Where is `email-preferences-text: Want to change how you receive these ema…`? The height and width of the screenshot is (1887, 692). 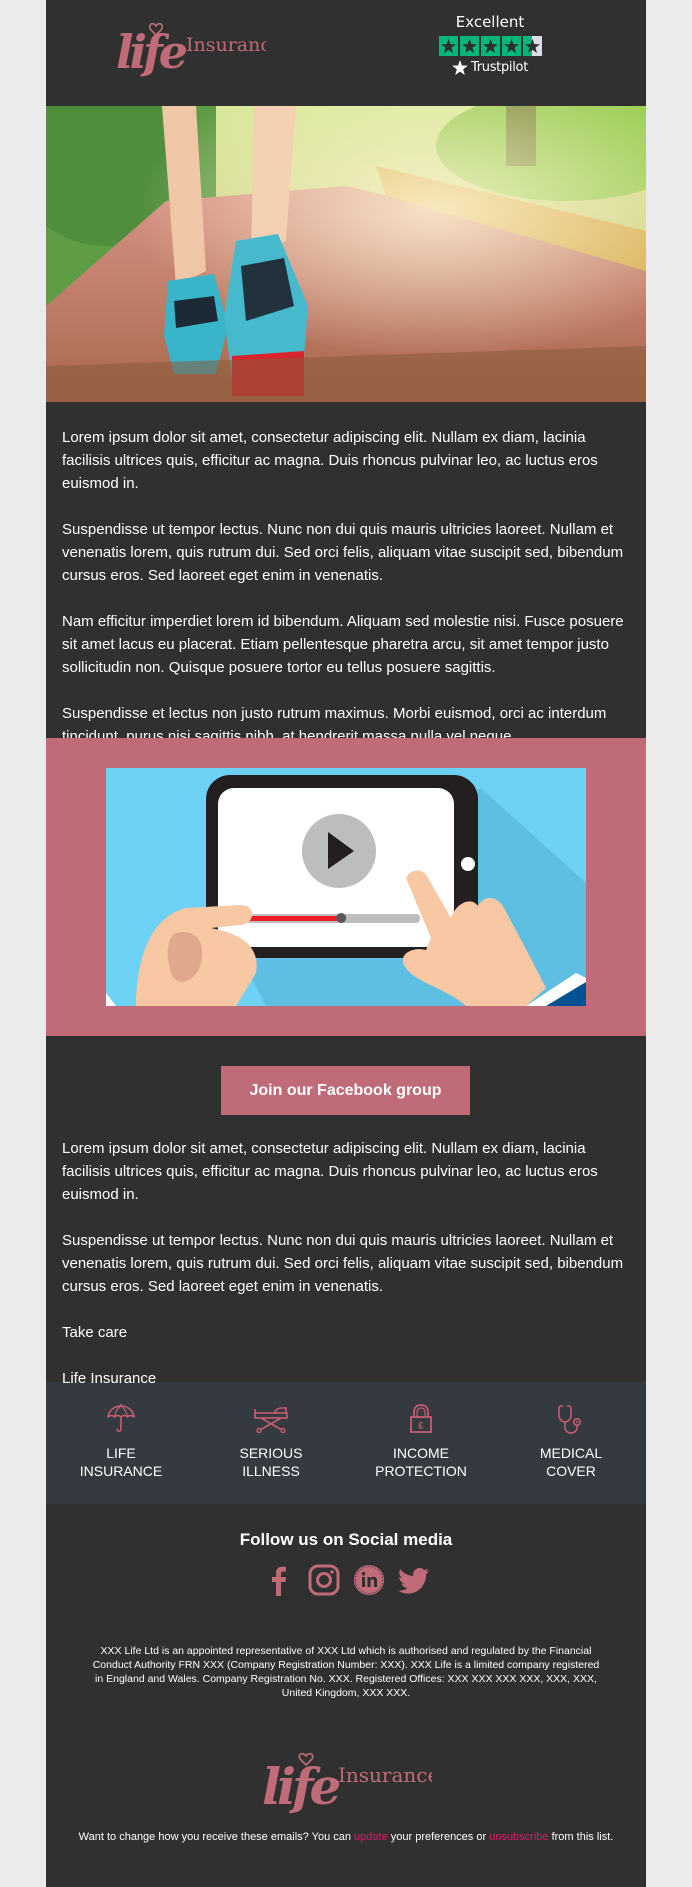 email-preferences-text: Want to change how you receive these ema… is located at coordinates (346, 1837).